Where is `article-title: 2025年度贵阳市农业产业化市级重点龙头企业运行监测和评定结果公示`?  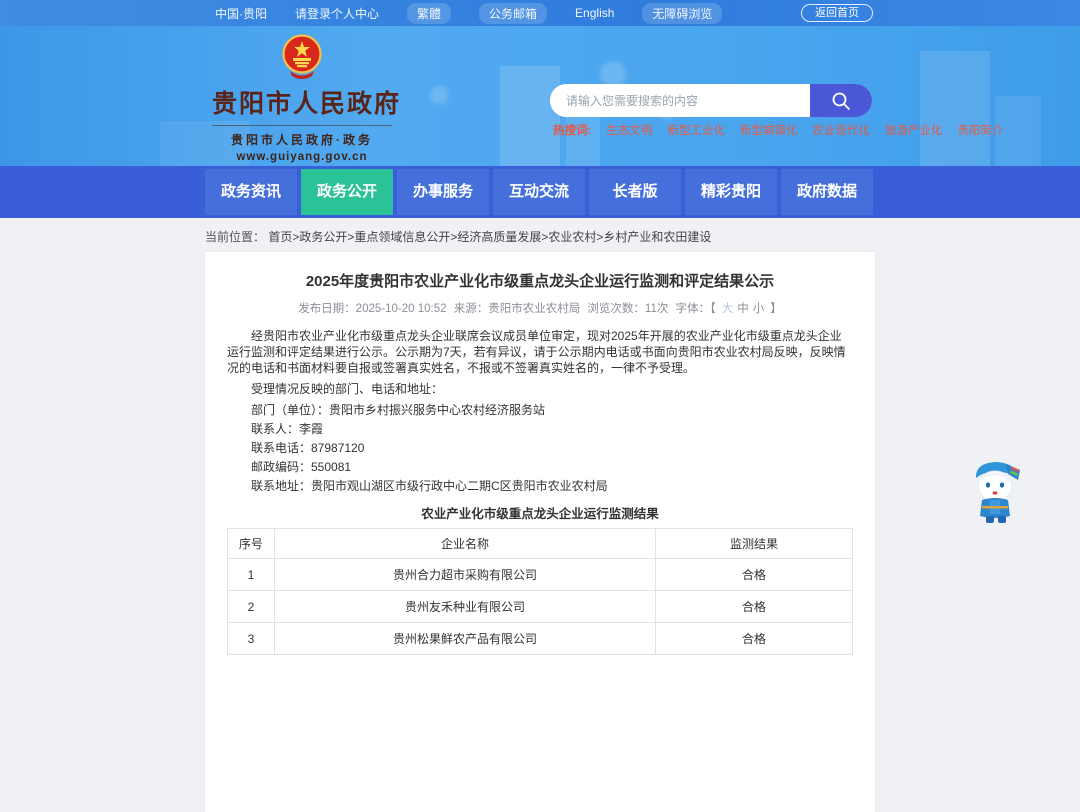 article-title: 2025年度贵阳市农业产业化市级重点龙头企业运行监测和评定结果公示 is located at coordinates (540, 281).